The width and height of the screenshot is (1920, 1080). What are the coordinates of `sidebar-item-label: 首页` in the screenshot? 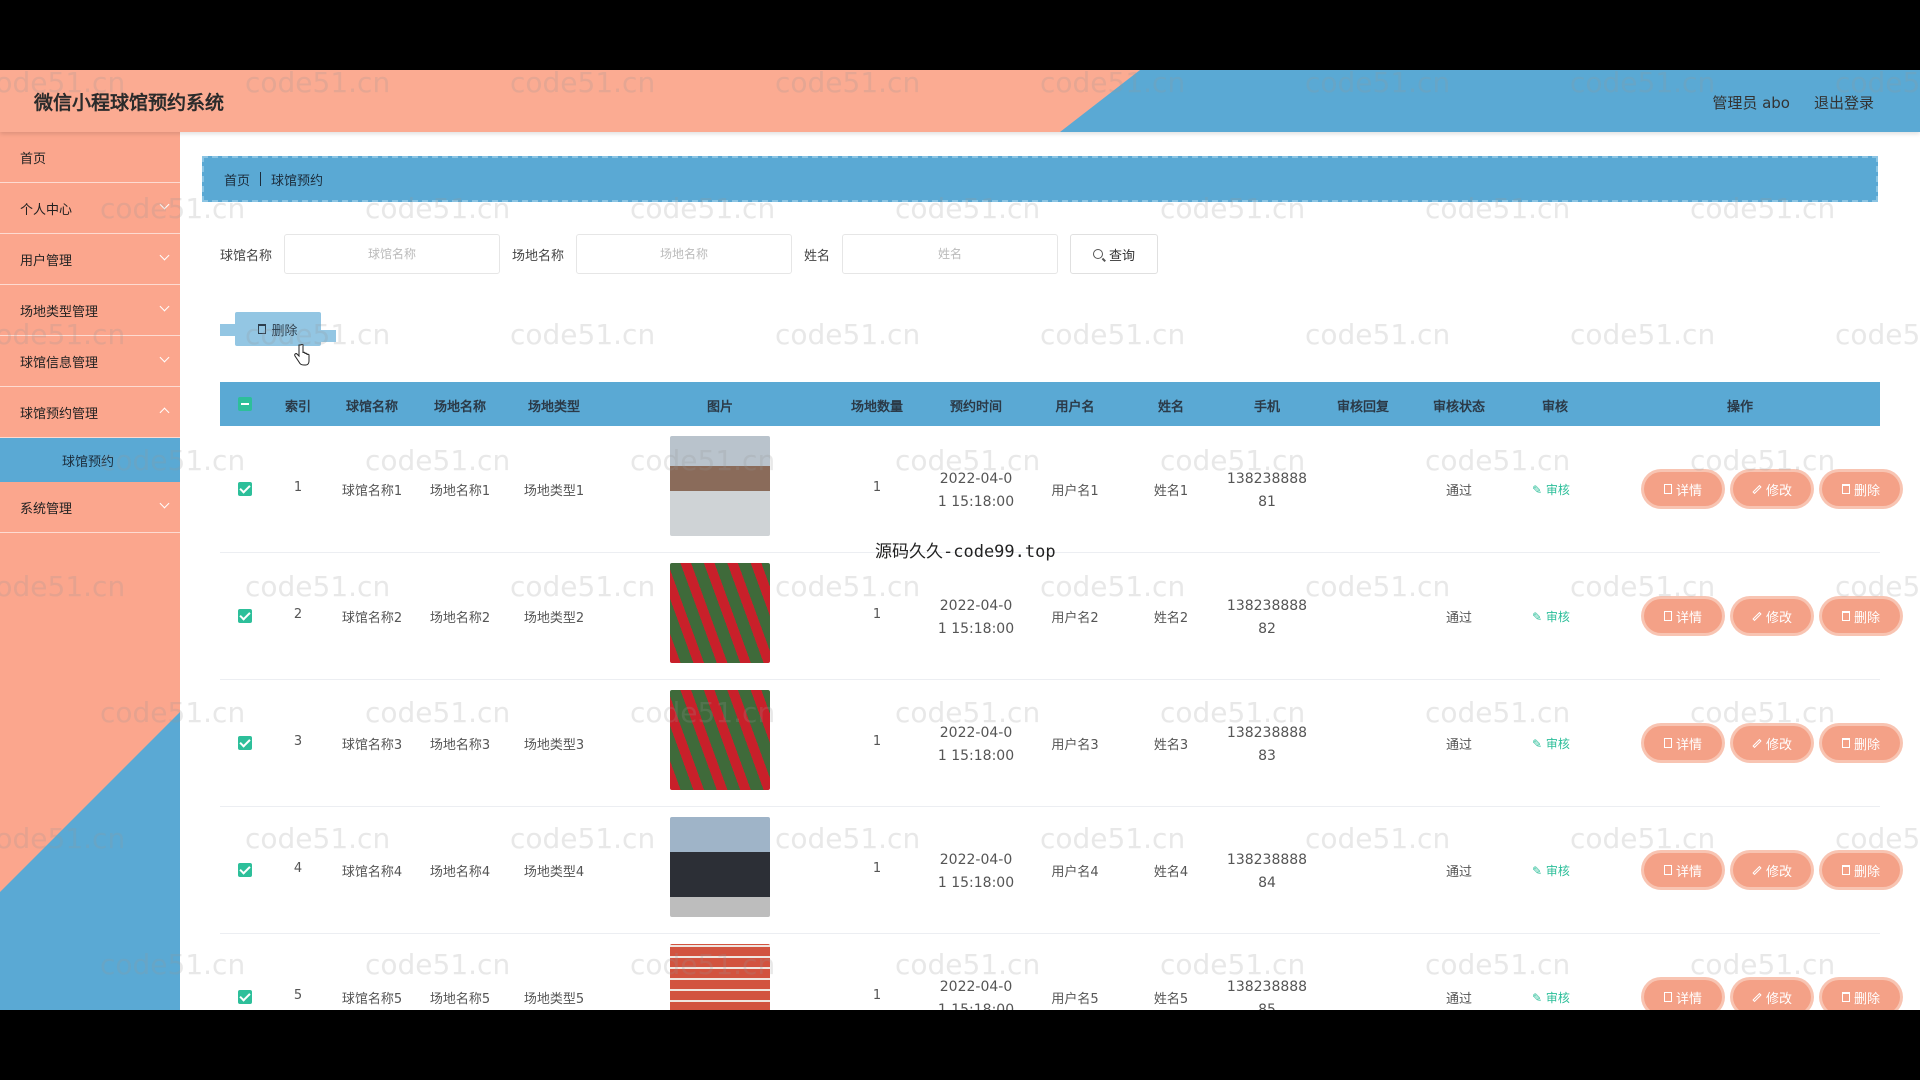 It's located at (33, 159).